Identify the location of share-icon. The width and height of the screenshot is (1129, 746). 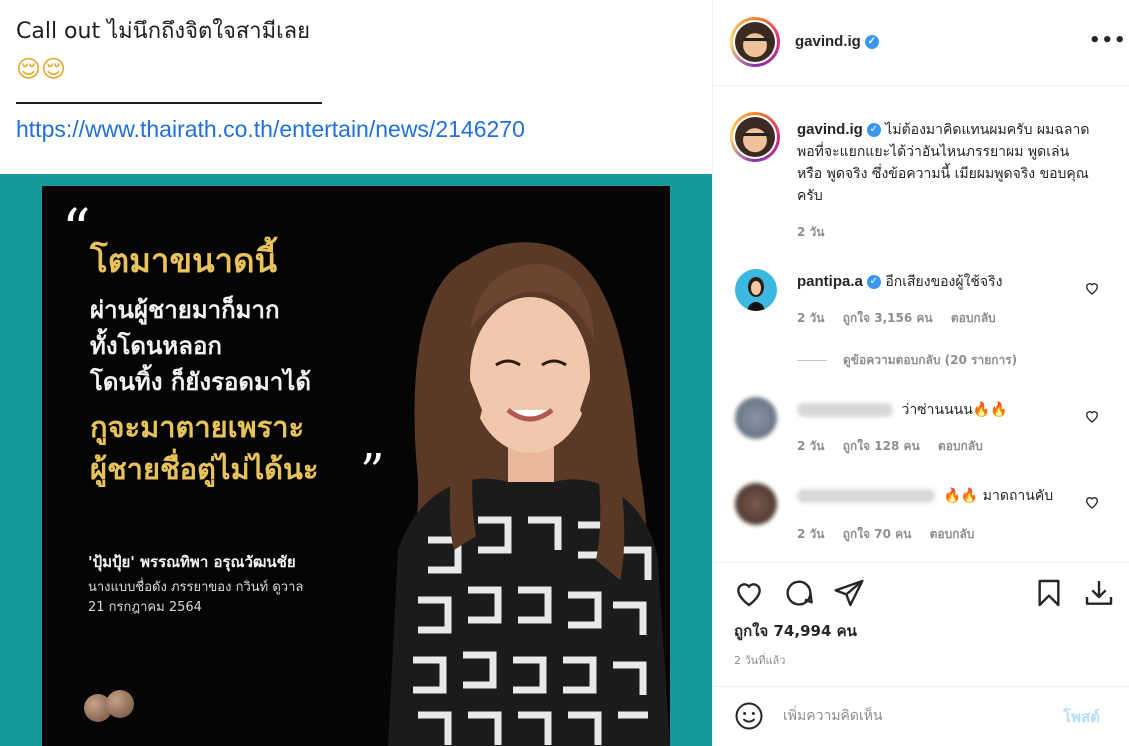
(849, 593).